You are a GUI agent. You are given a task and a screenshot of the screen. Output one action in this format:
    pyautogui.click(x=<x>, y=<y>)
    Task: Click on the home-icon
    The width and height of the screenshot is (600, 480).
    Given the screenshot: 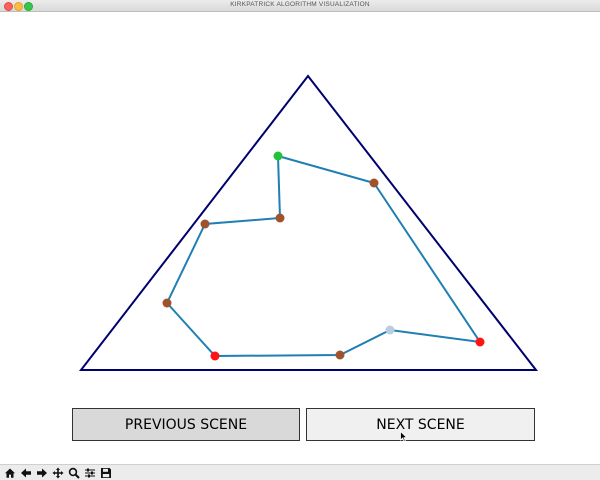 What is the action you would take?
    pyautogui.click(x=10, y=473)
    